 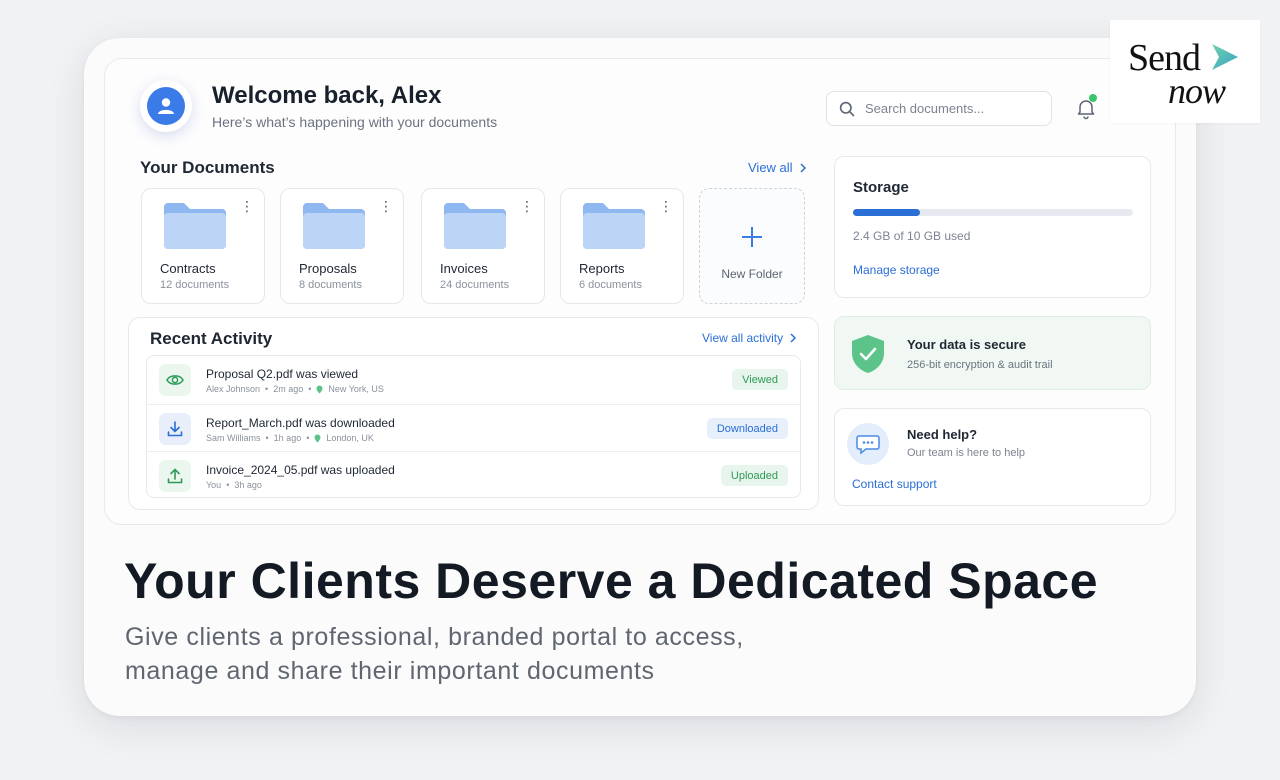 What do you see at coordinates (356, 389) in the screenshot?
I see `activity-location: New York, US` at bounding box center [356, 389].